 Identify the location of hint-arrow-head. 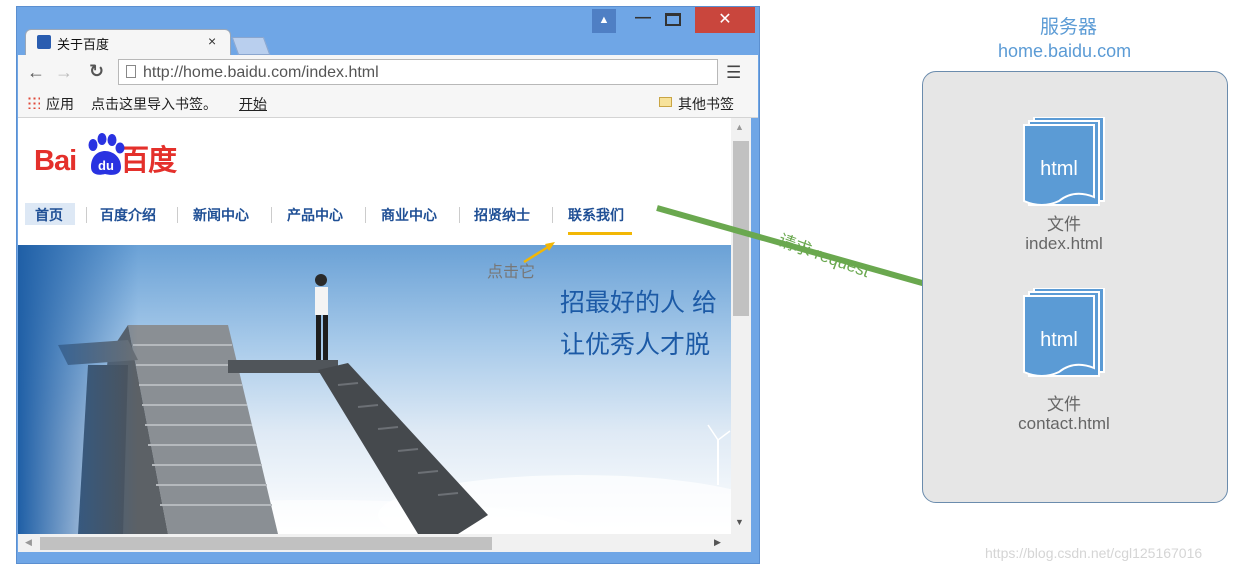
(550, 246).